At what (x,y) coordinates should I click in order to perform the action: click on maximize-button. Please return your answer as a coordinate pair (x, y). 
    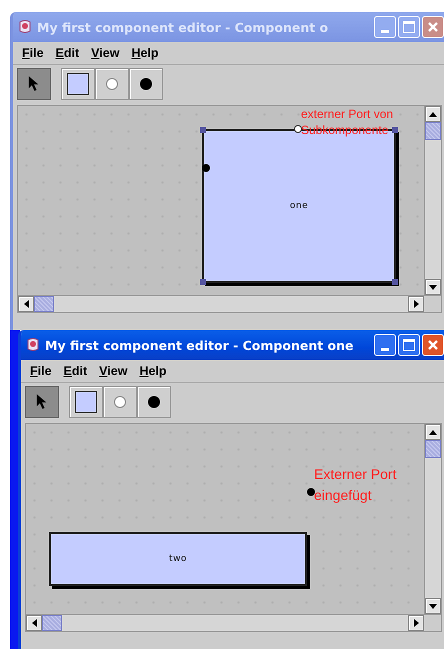
    Looking at the image, I should click on (409, 345).